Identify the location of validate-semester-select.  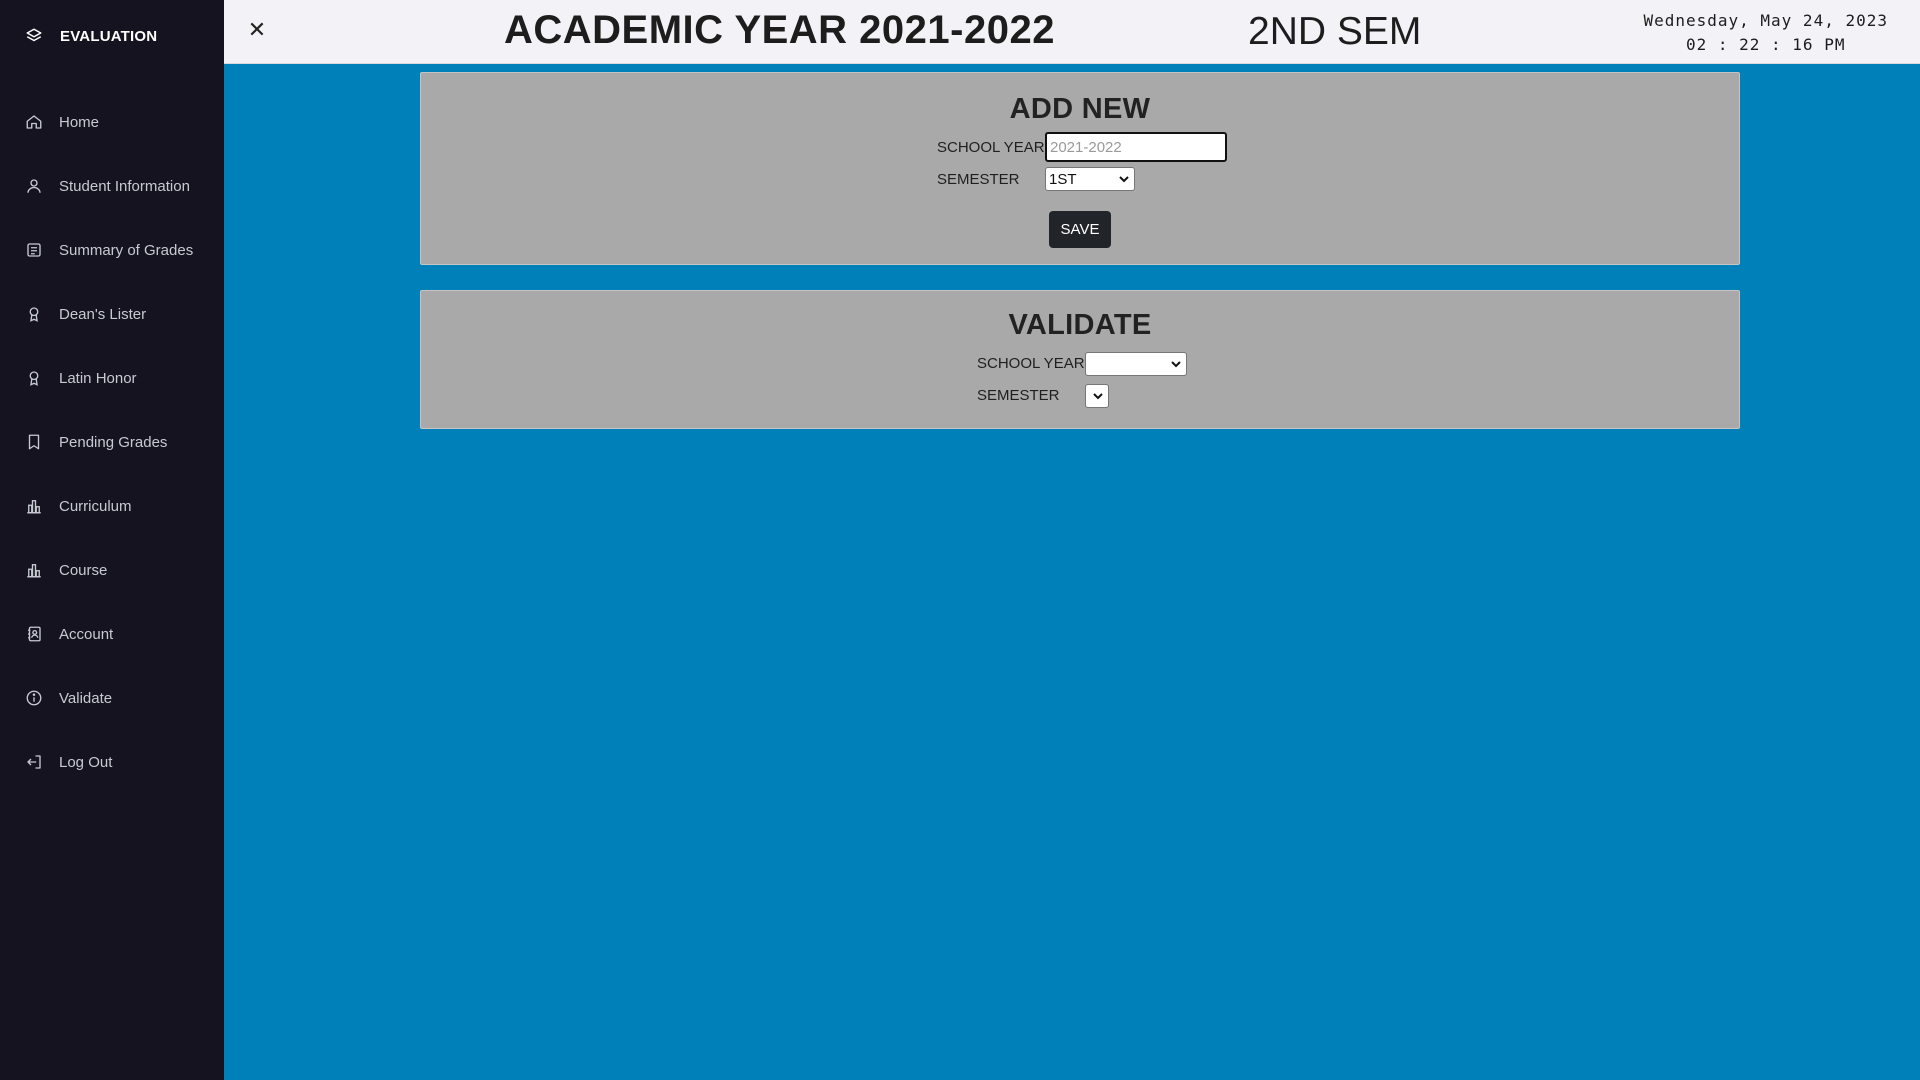
(1097, 396).